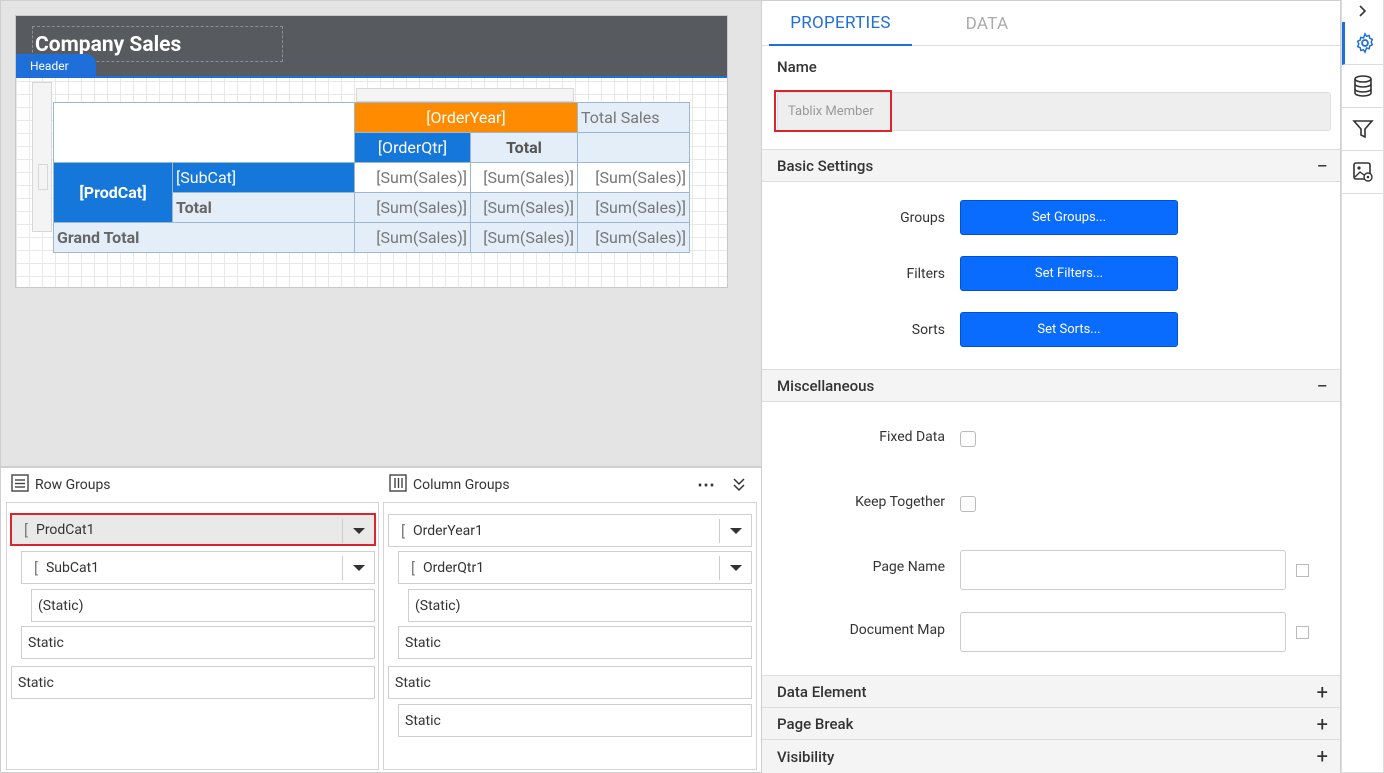 The height and width of the screenshot is (773, 1384). What do you see at coordinates (204, 237) in the screenshot?
I see `grand-total-cell: Grand Total` at bounding box center [204, 237].